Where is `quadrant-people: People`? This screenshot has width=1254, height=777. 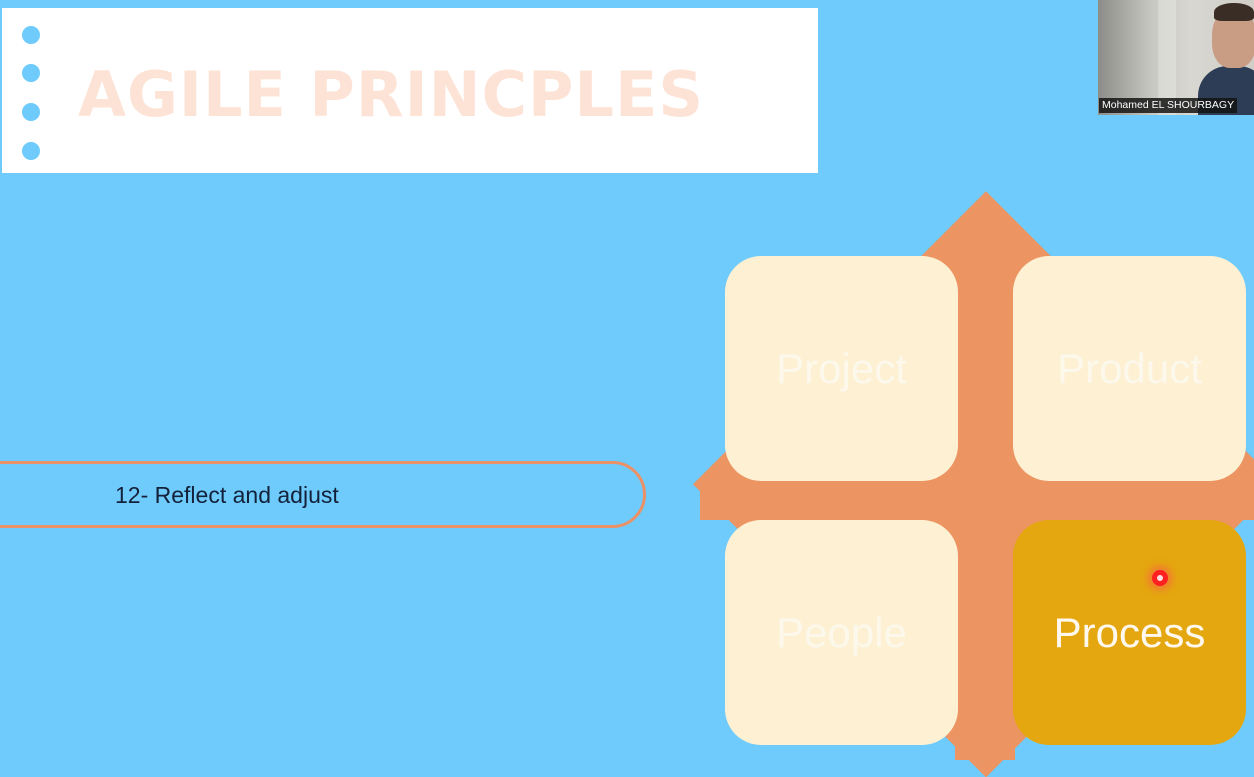 quadrant-people: People is located at coordinates (841, 632).